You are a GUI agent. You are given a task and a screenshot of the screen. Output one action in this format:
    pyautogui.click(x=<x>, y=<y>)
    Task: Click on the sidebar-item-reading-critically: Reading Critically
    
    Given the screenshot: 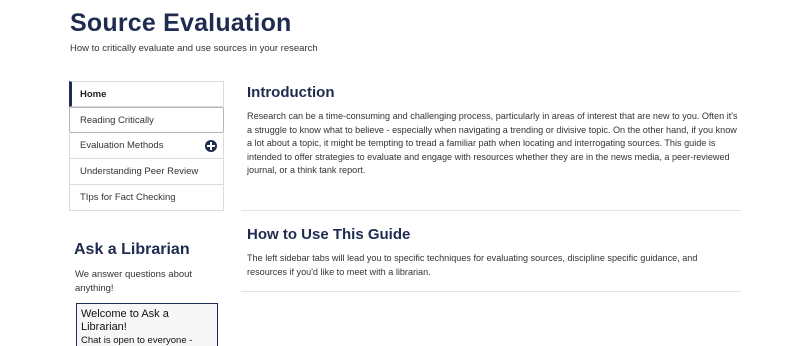 What is the action you would take?
    pyautogui.click(x=146, y=120)
    